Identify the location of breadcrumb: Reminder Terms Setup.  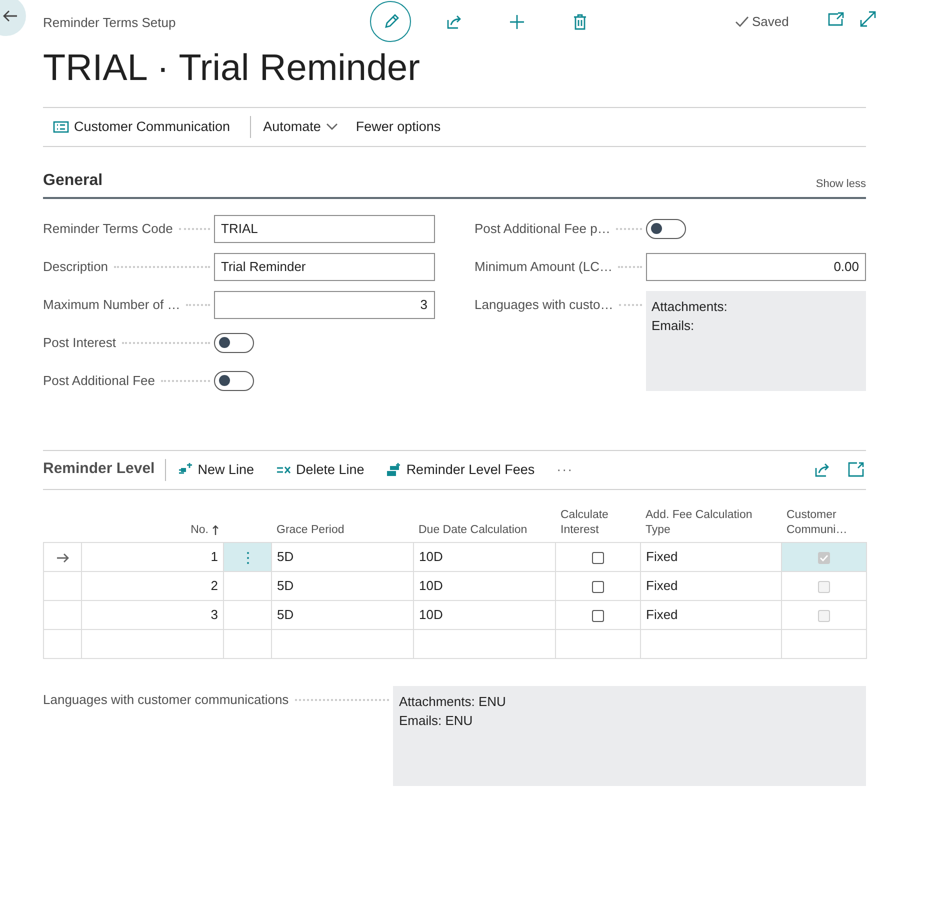
(109, 23).